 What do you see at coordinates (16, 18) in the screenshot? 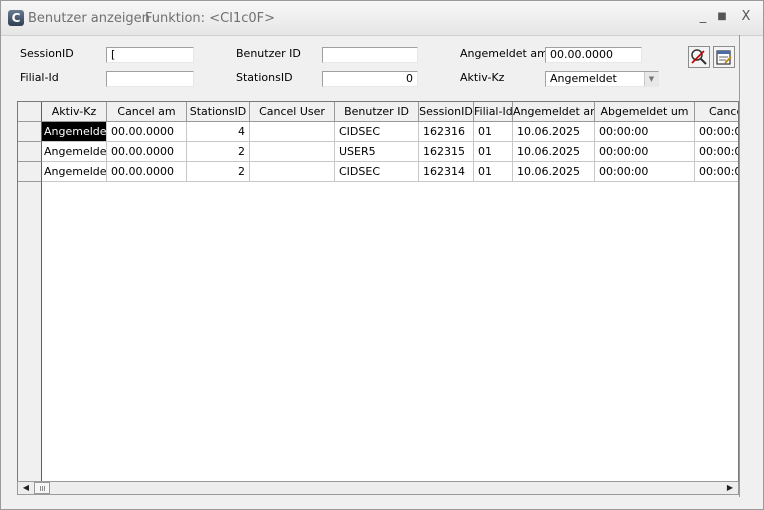
I see `app-icon: C` at bounding box center [16, 18].